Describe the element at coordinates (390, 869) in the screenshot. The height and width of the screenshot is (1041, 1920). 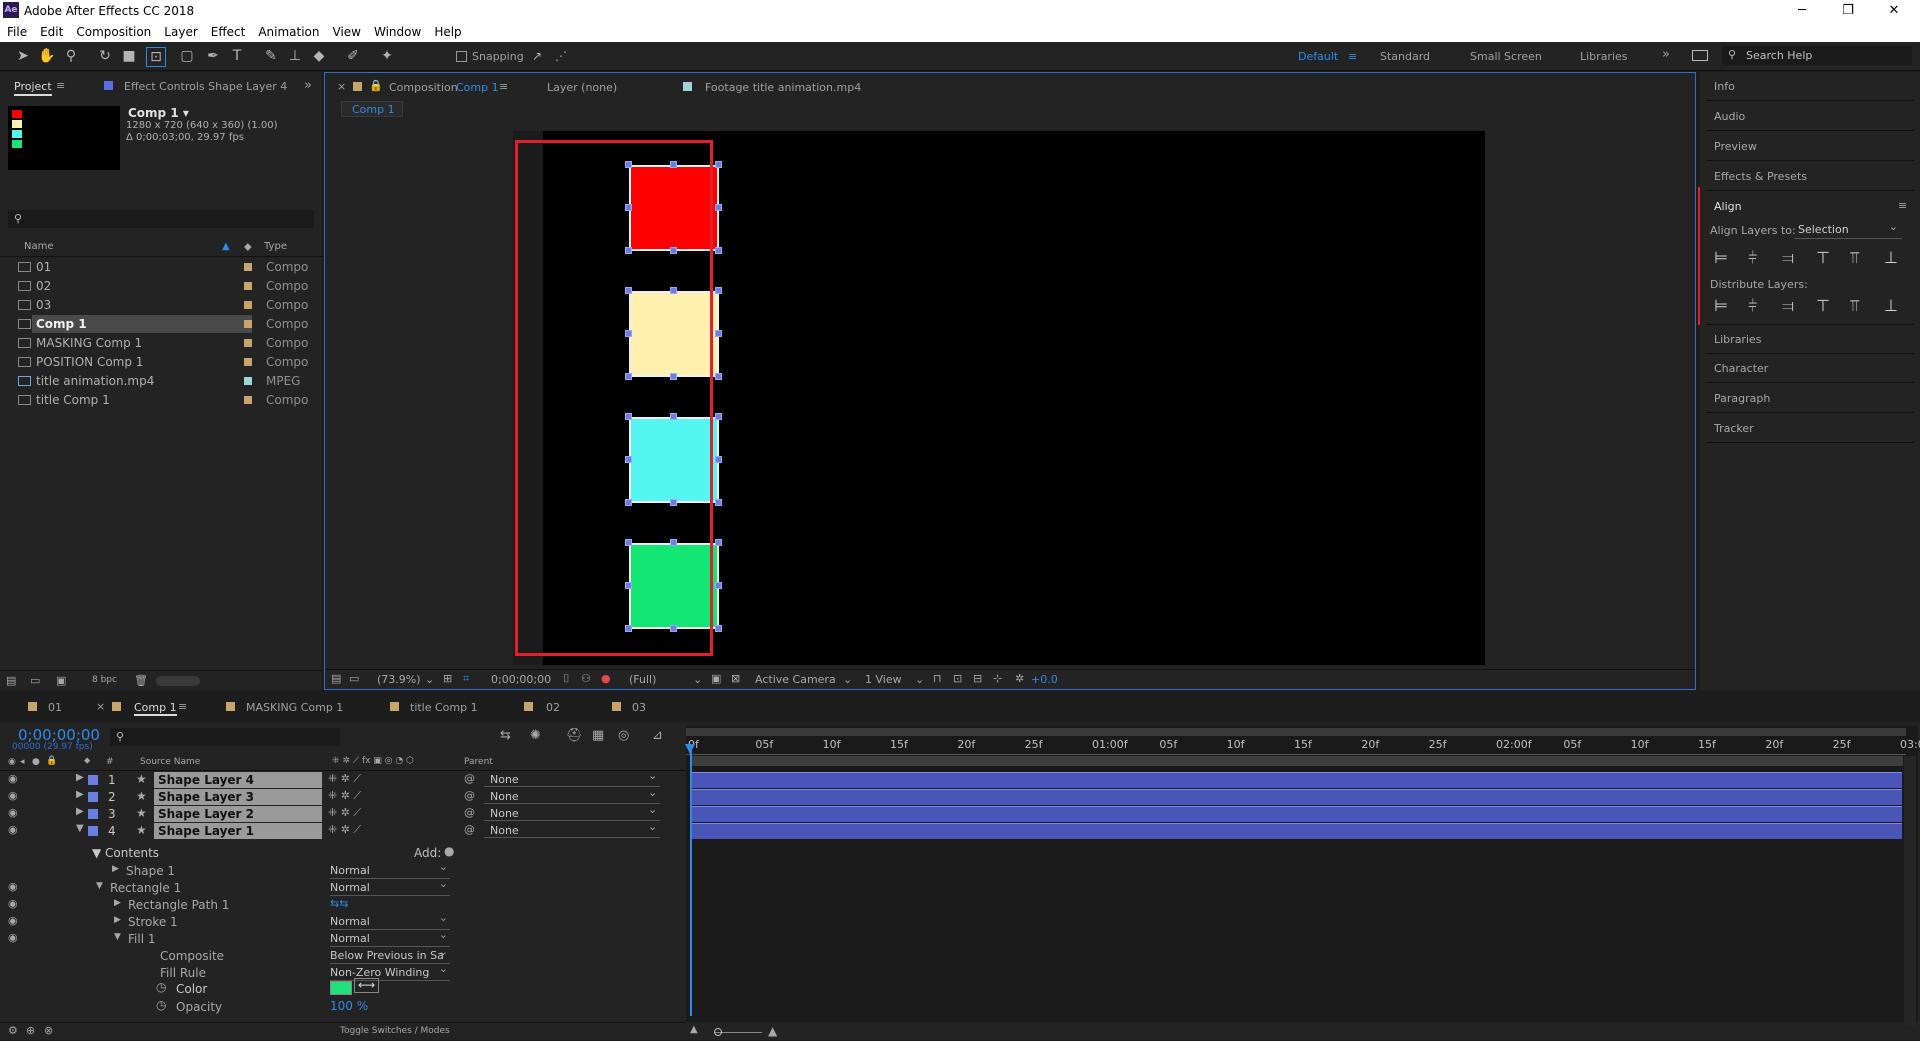
I see `property-dropdown: Normal` at that location.